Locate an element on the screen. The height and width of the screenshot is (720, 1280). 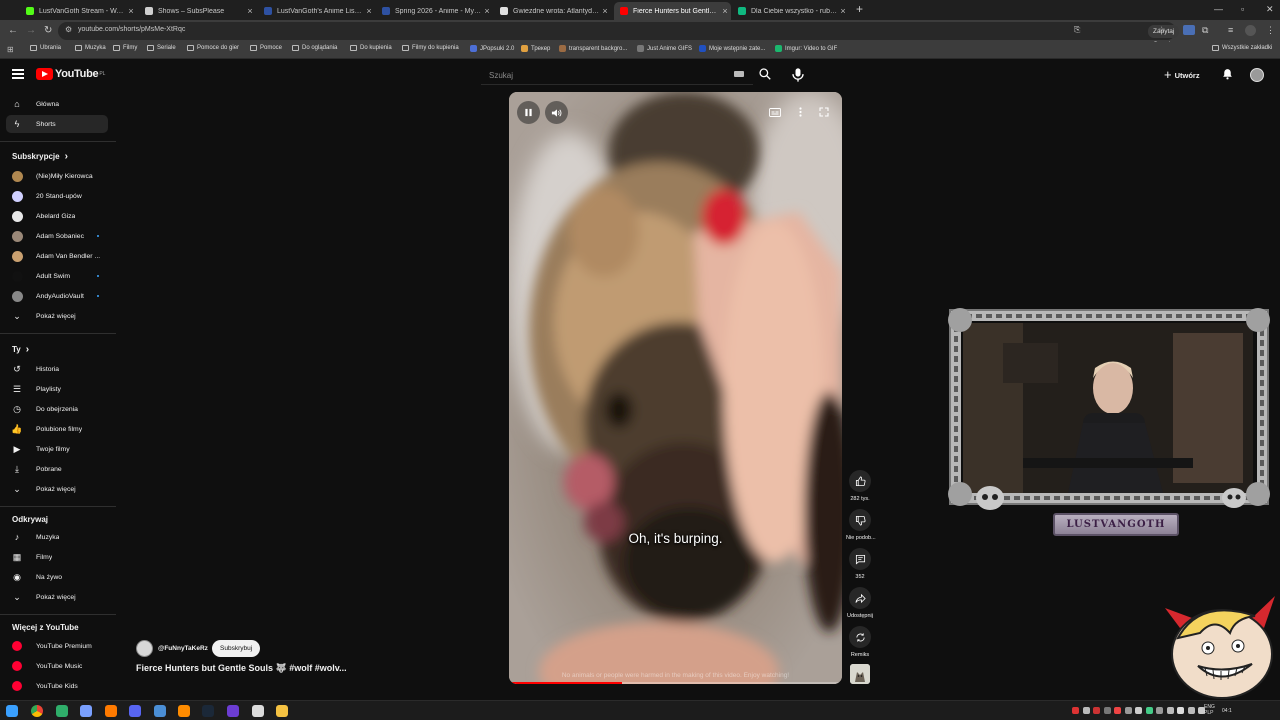
obs-icon is located at coordinates (233, 711).